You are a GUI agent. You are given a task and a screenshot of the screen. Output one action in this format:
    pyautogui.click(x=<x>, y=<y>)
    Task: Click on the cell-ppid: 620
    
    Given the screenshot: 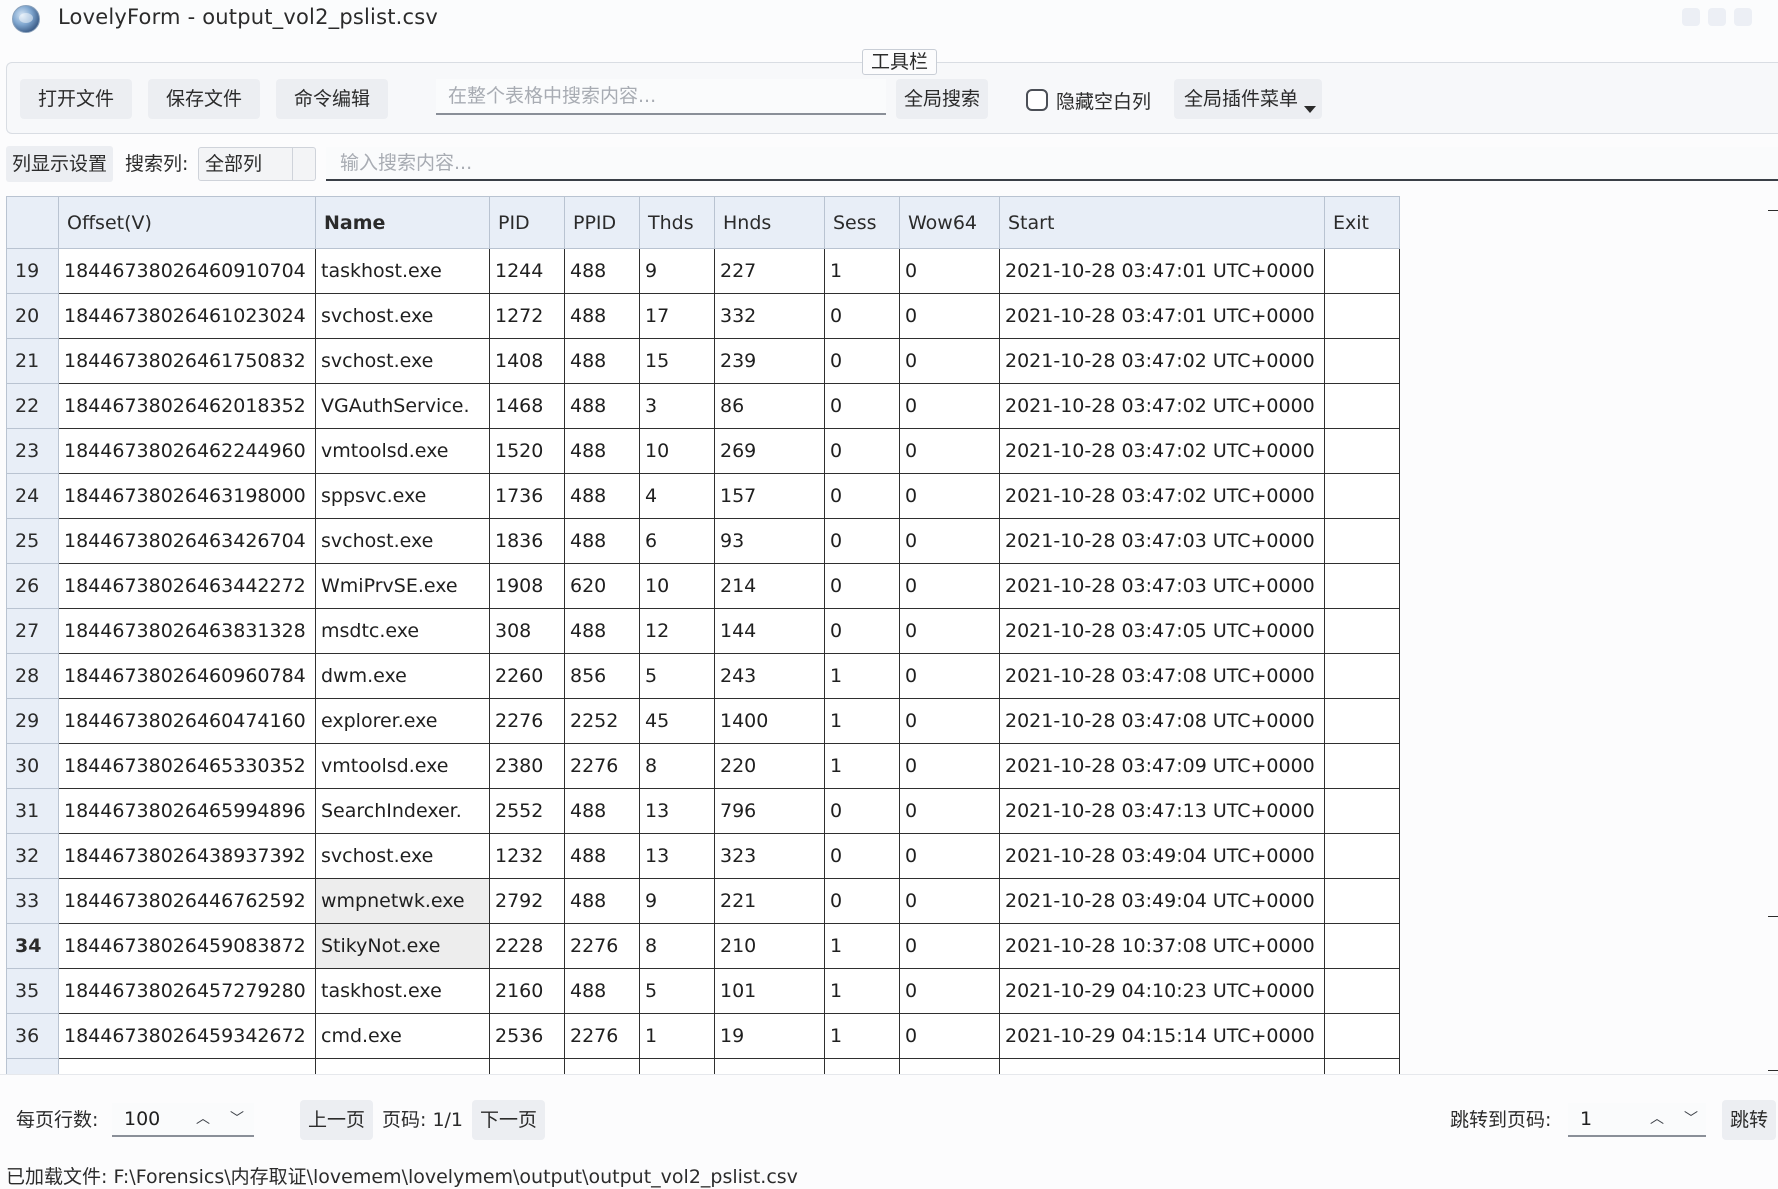 What is the action you would take?
    pyautogui.click(x=602, y=586)
    